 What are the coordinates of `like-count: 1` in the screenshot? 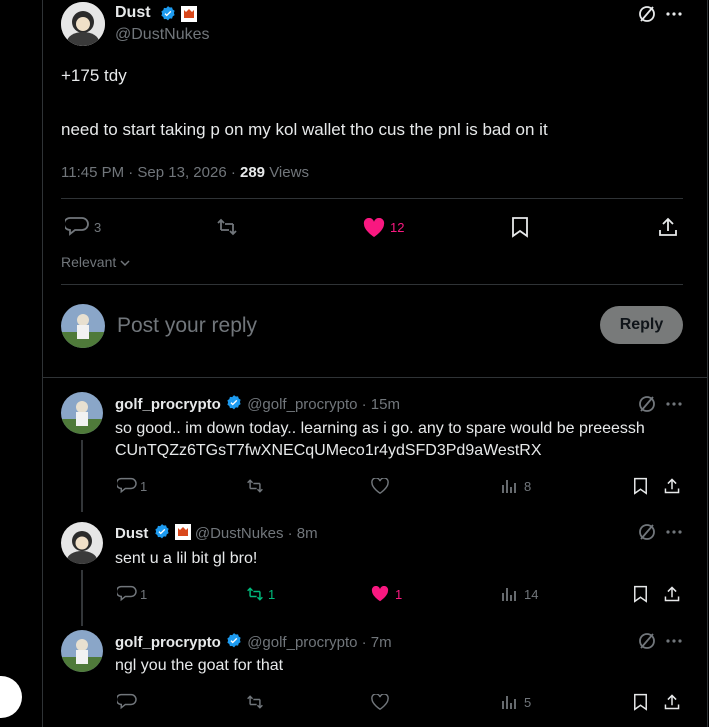 It's located at (399, 594).